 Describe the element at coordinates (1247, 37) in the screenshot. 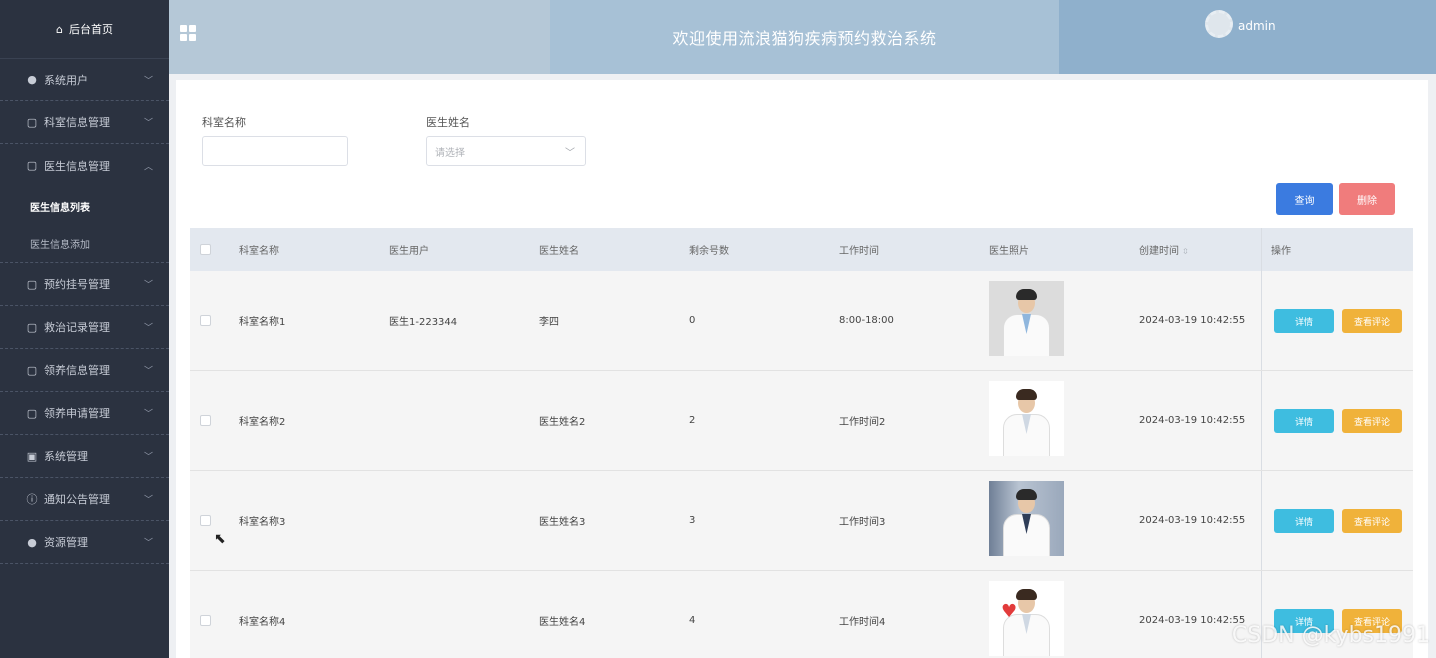

I see `header-right: admin` at that location.